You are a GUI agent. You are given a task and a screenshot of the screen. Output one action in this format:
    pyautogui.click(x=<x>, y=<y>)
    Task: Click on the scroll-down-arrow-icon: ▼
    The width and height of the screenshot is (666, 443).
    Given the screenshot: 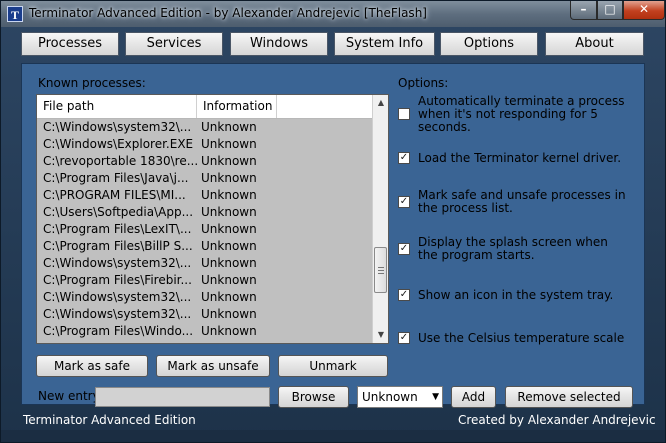 What is the action you would take?
    pyautogui.click(x=380, y=335)
    